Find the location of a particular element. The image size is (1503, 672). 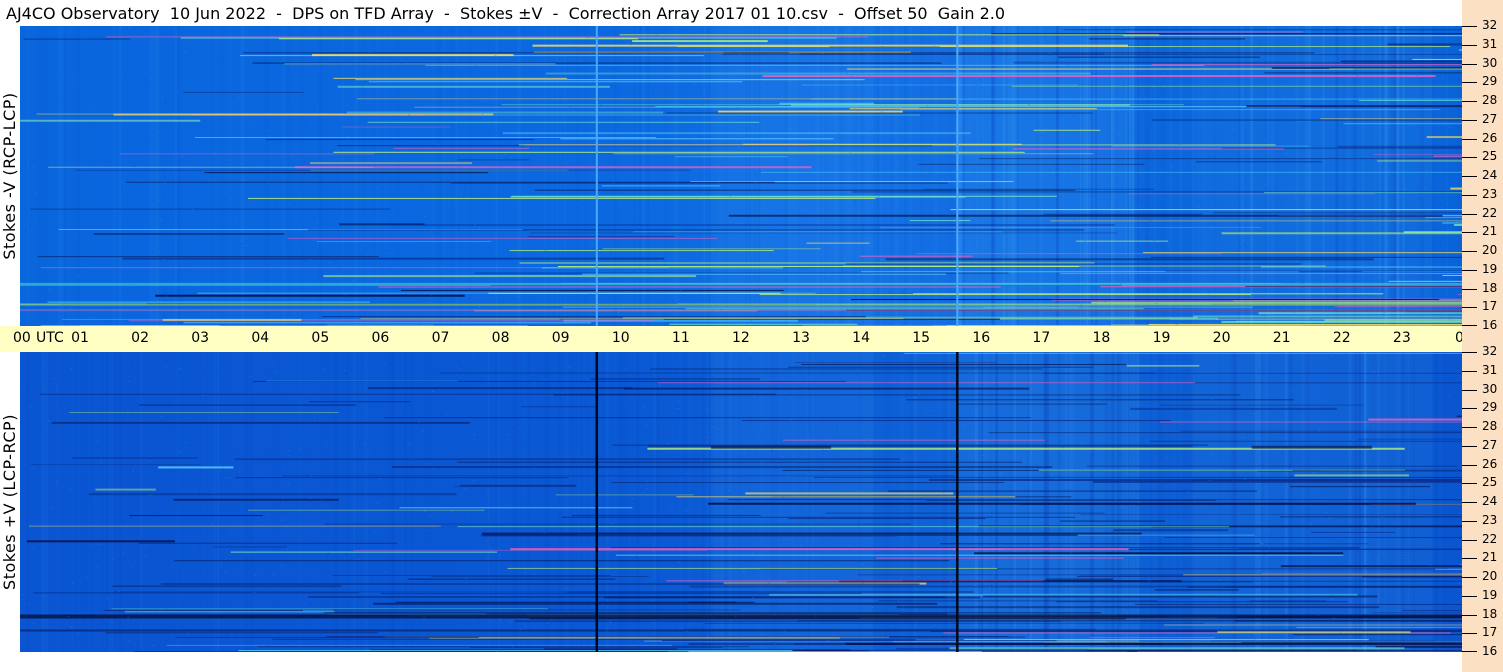

rfi-band is located at coordinates (741, 304).